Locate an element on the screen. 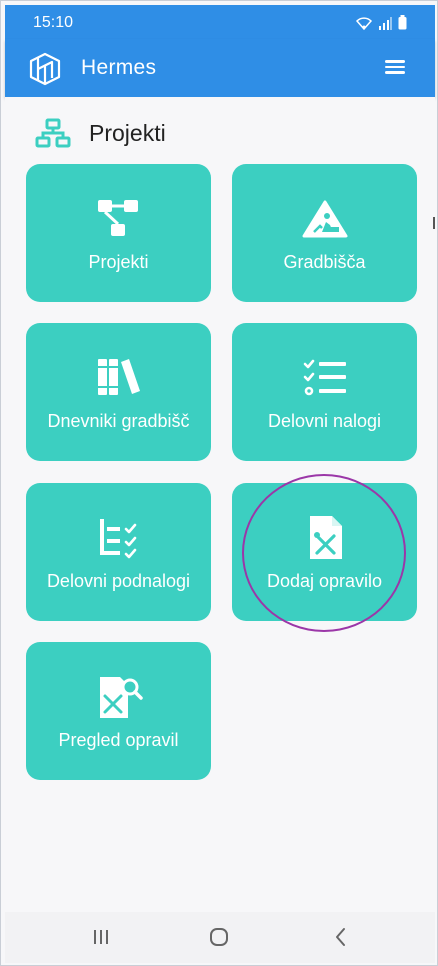  file-tools-search-icon is located at coordinates (121, 697).